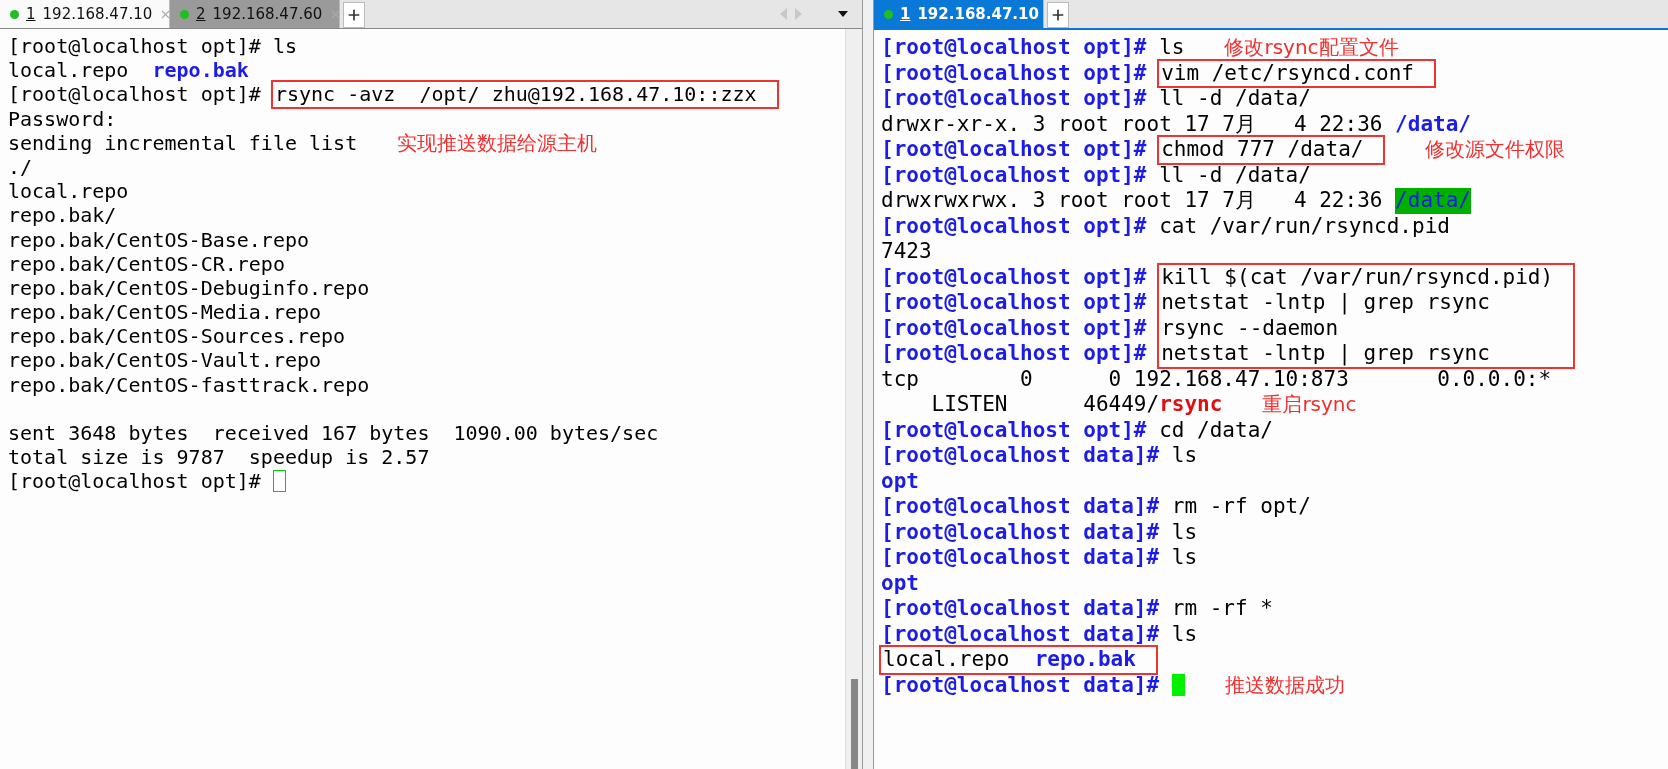 This screenshot has height=769, width=1668. Describe the element at coordinates (1357, 277) in the screenshot. I see `terminal-text: kill $(cat /var/run/rsyncd.pid)` at that location.